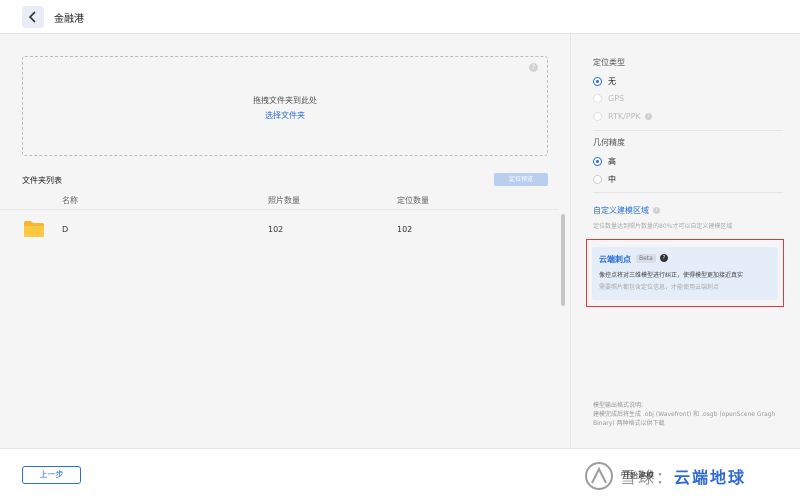  I want to click on radio-label: RTK/PPK, so click(624, 116).